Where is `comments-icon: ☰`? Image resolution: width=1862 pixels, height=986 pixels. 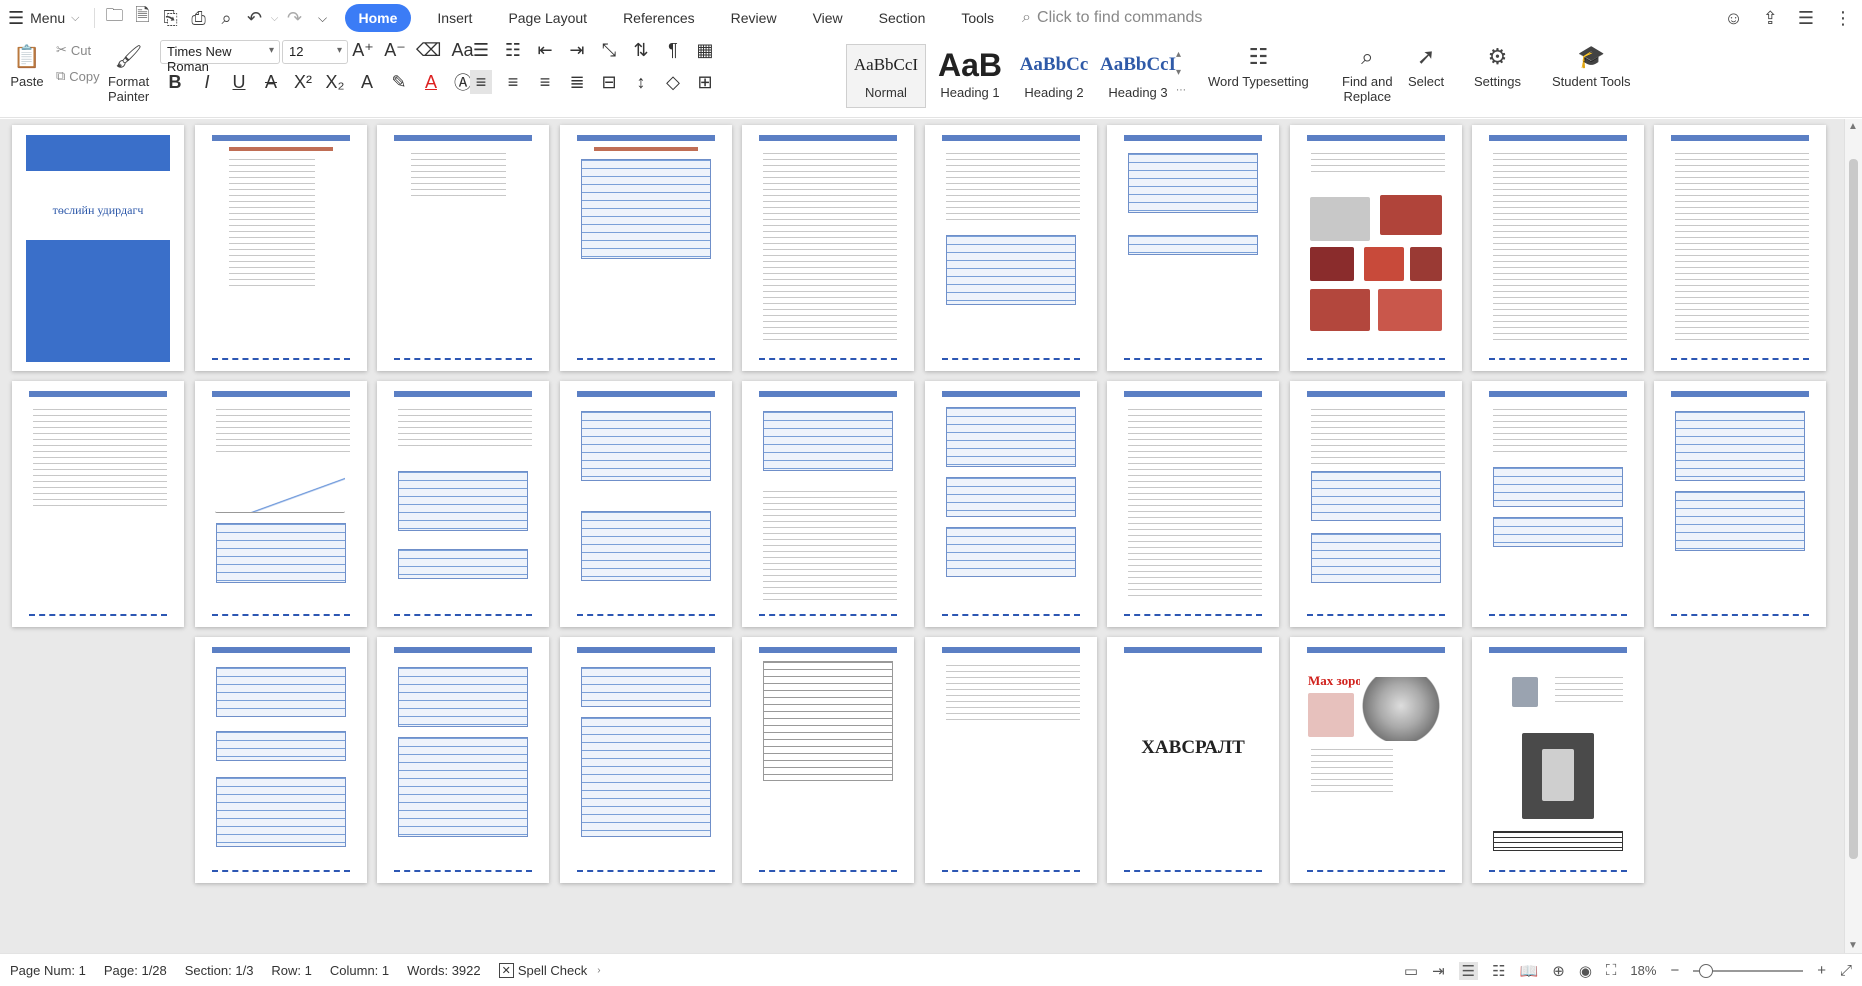 comments-icon: ☰ is located at coordinates (1806, 18).